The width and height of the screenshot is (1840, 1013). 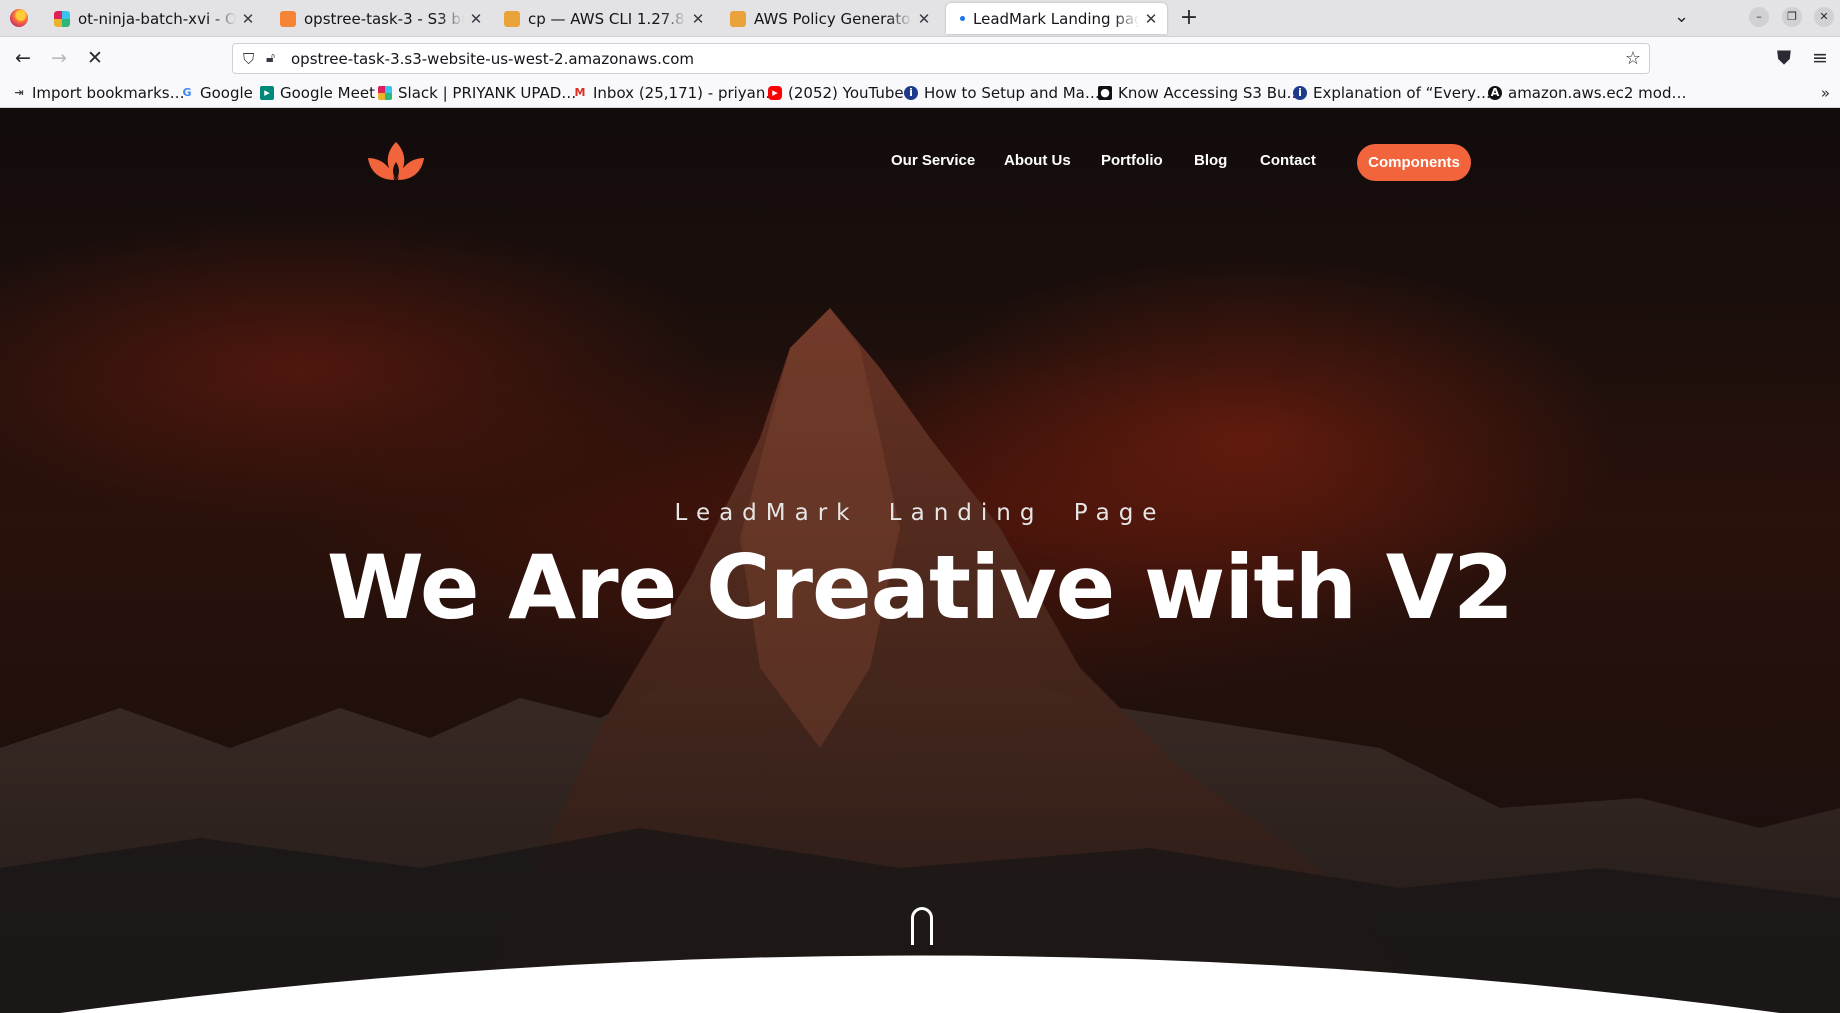 What do you see at coordinates (1759, 17) in the screenshot?
I see `minimize-icon: –` at bounding box center [1759, 17].